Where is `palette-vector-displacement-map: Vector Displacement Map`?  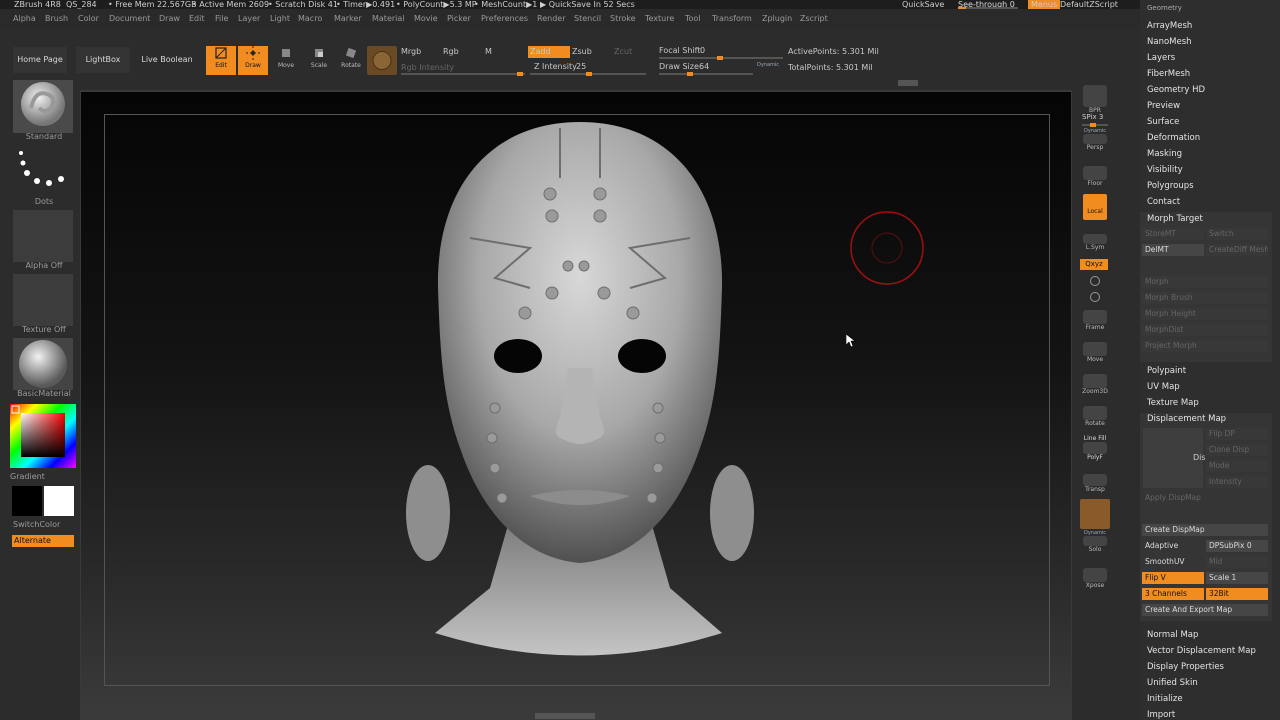
palette-vector-displacement-map: Vector Displacement Map is located at coordinates (1201, 651).